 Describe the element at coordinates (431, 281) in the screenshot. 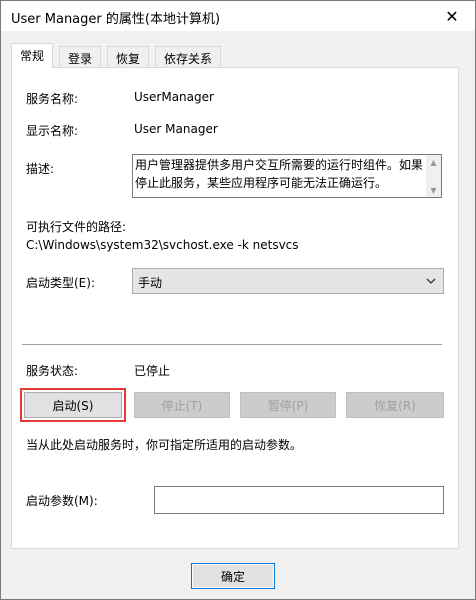

I see `chevron-down-icon` at that location.